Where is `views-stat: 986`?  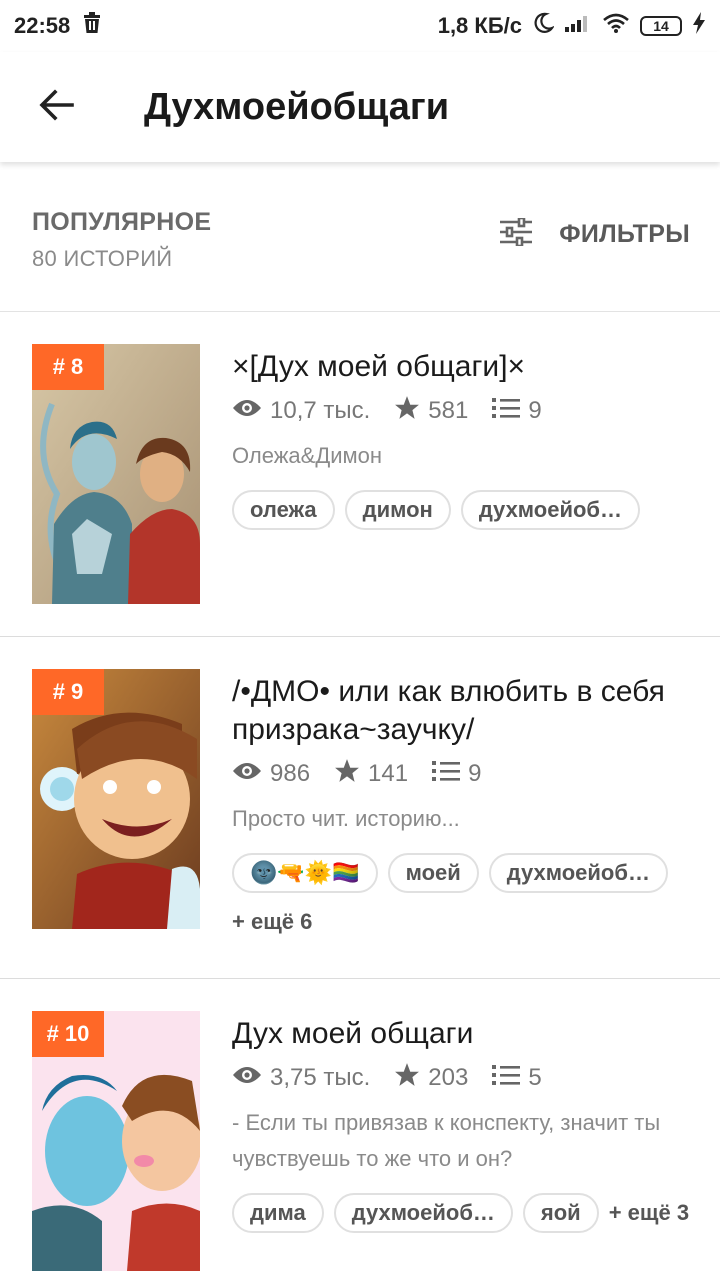
views-stat: 986 is located at coordinates (271, 774).